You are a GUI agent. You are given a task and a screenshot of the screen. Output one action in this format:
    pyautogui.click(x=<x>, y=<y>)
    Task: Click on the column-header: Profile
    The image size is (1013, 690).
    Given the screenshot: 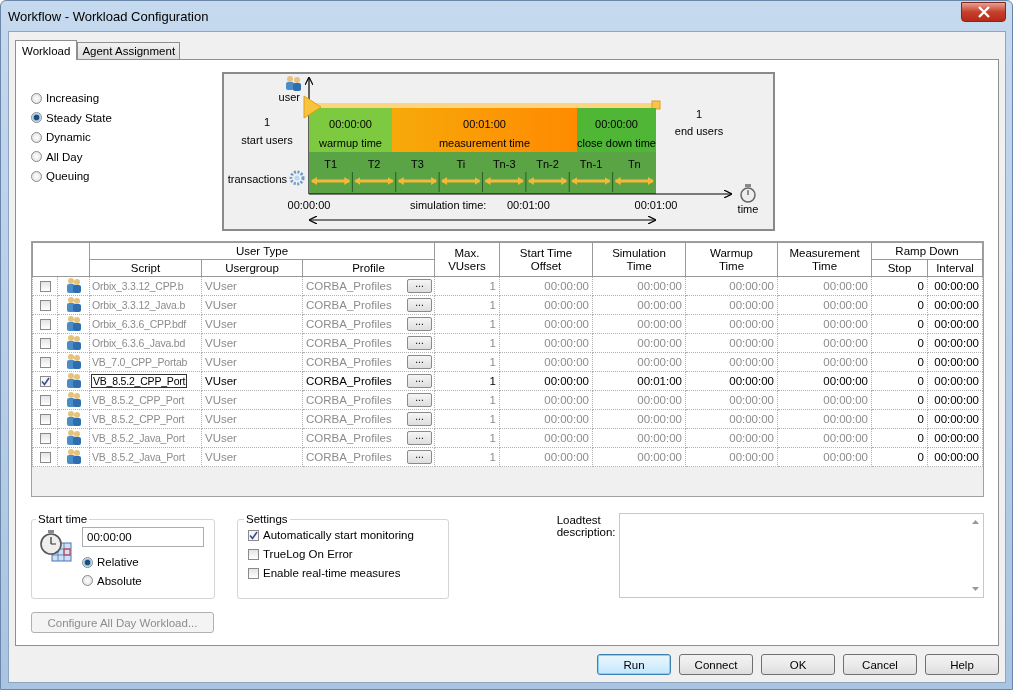 What is the action you would take?
    pyautogui.click(x=368, y=267)
    